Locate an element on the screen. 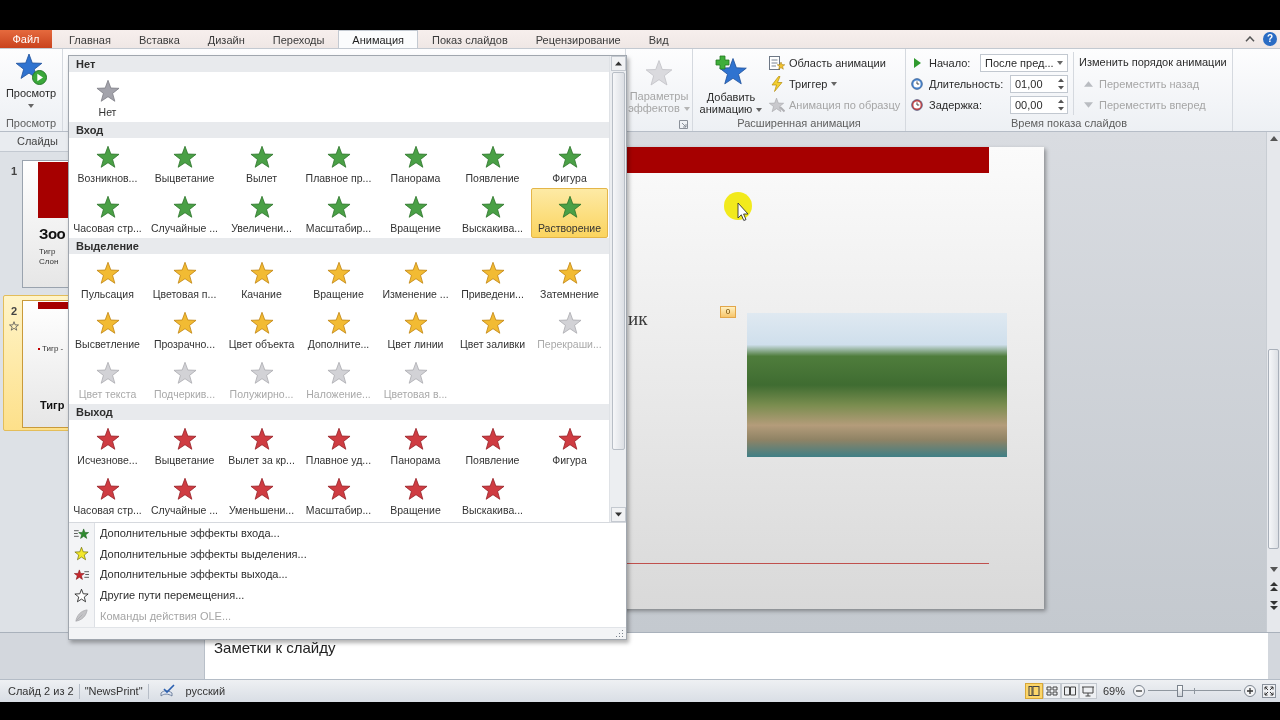  slide-number: 2 is located at coordinates (14, 311).